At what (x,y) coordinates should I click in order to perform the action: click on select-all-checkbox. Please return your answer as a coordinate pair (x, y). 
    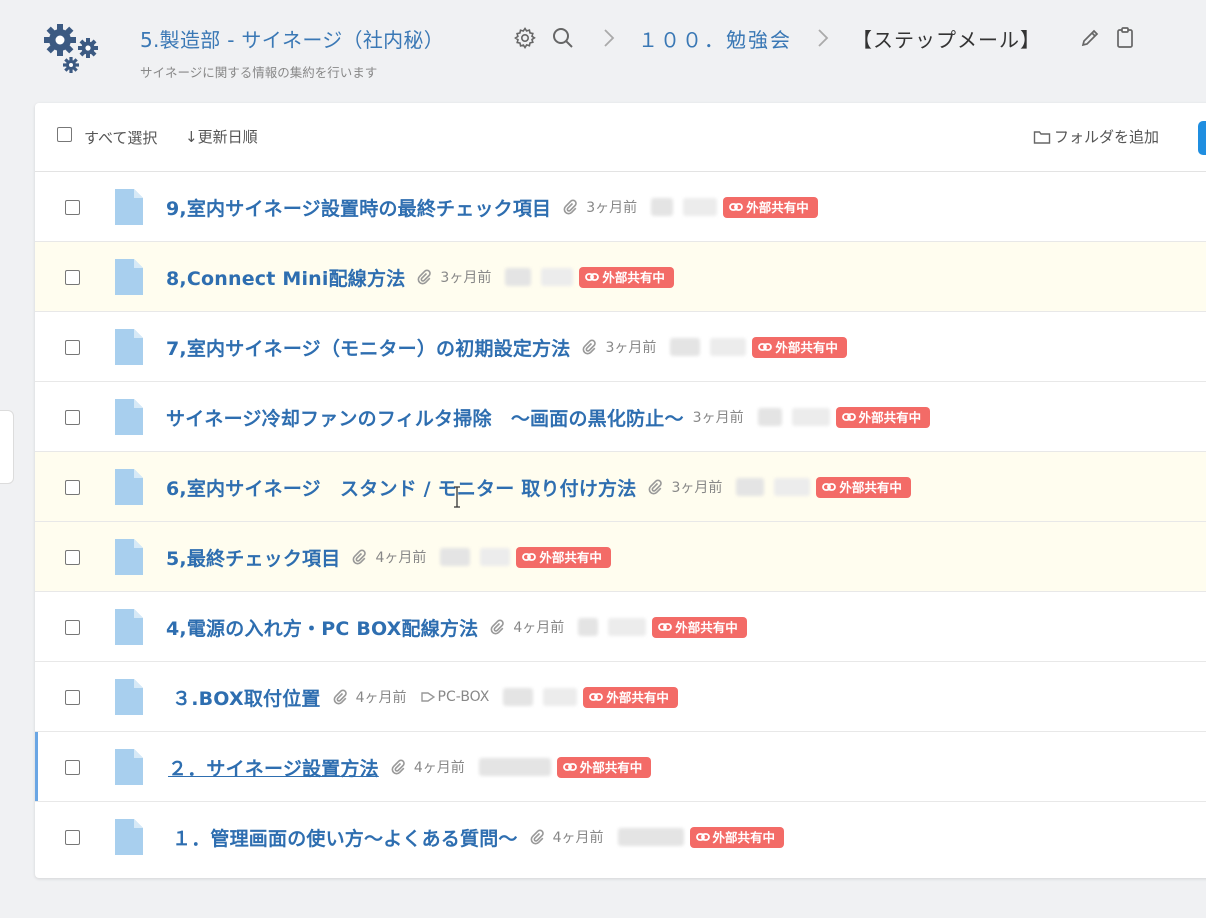
    Looking at the image, I should click on (64, 134).